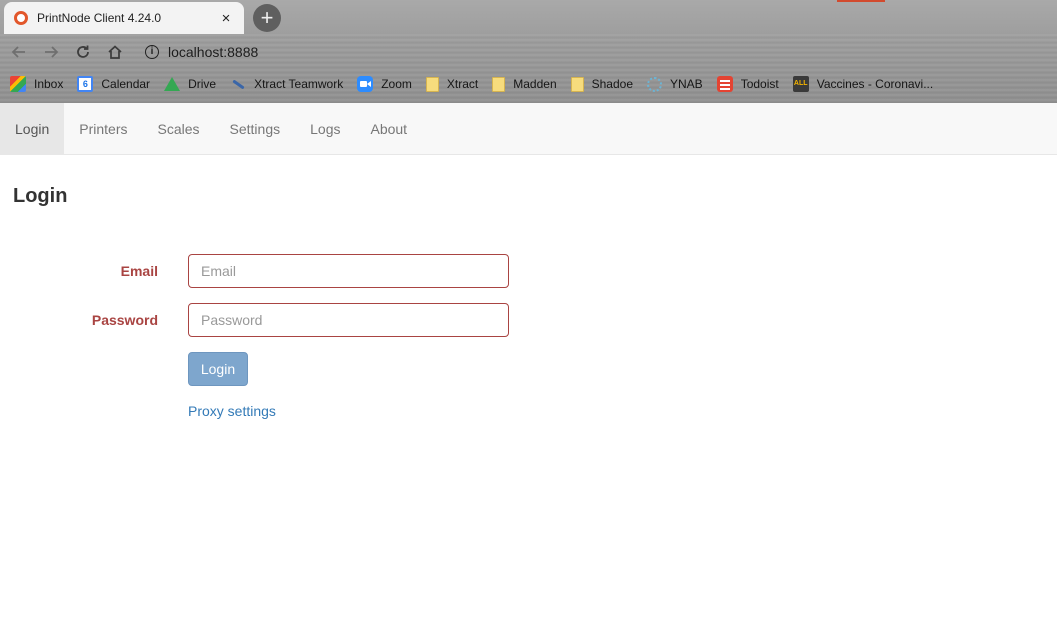  I want to click on drive-icon, so click(172, 84).